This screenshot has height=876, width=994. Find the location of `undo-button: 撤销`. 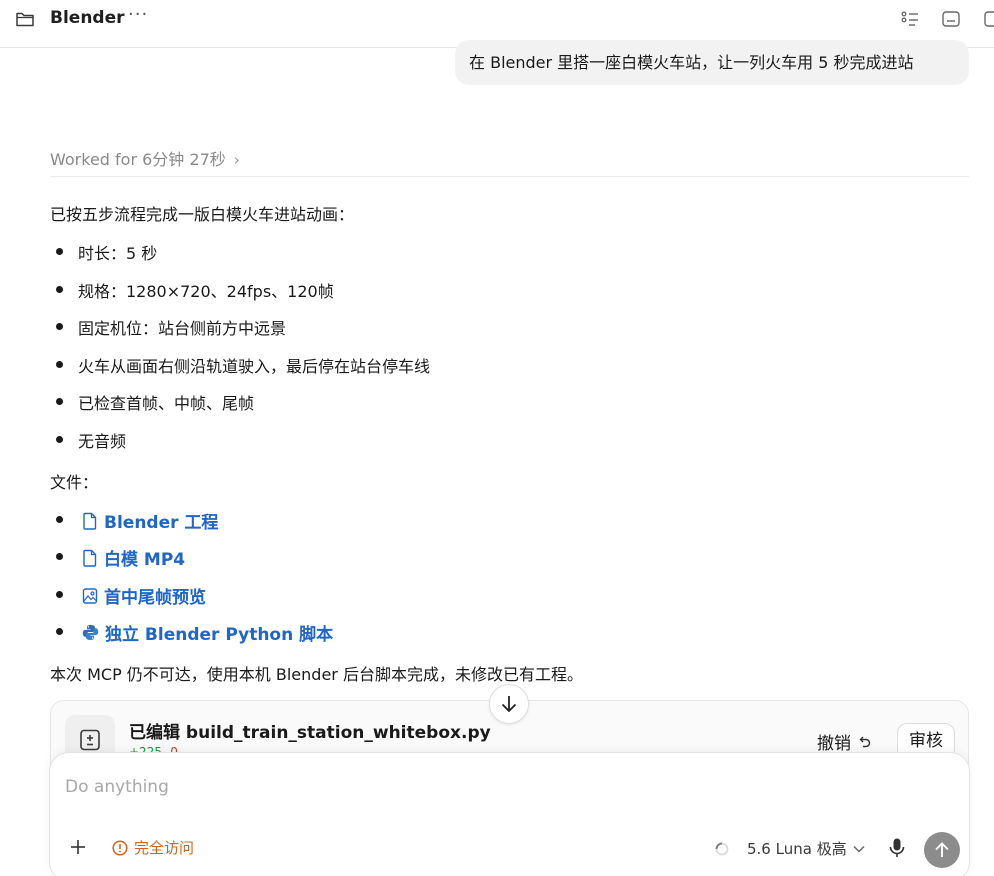

undo-button: 撤销 is located at coordinates (844, 741).